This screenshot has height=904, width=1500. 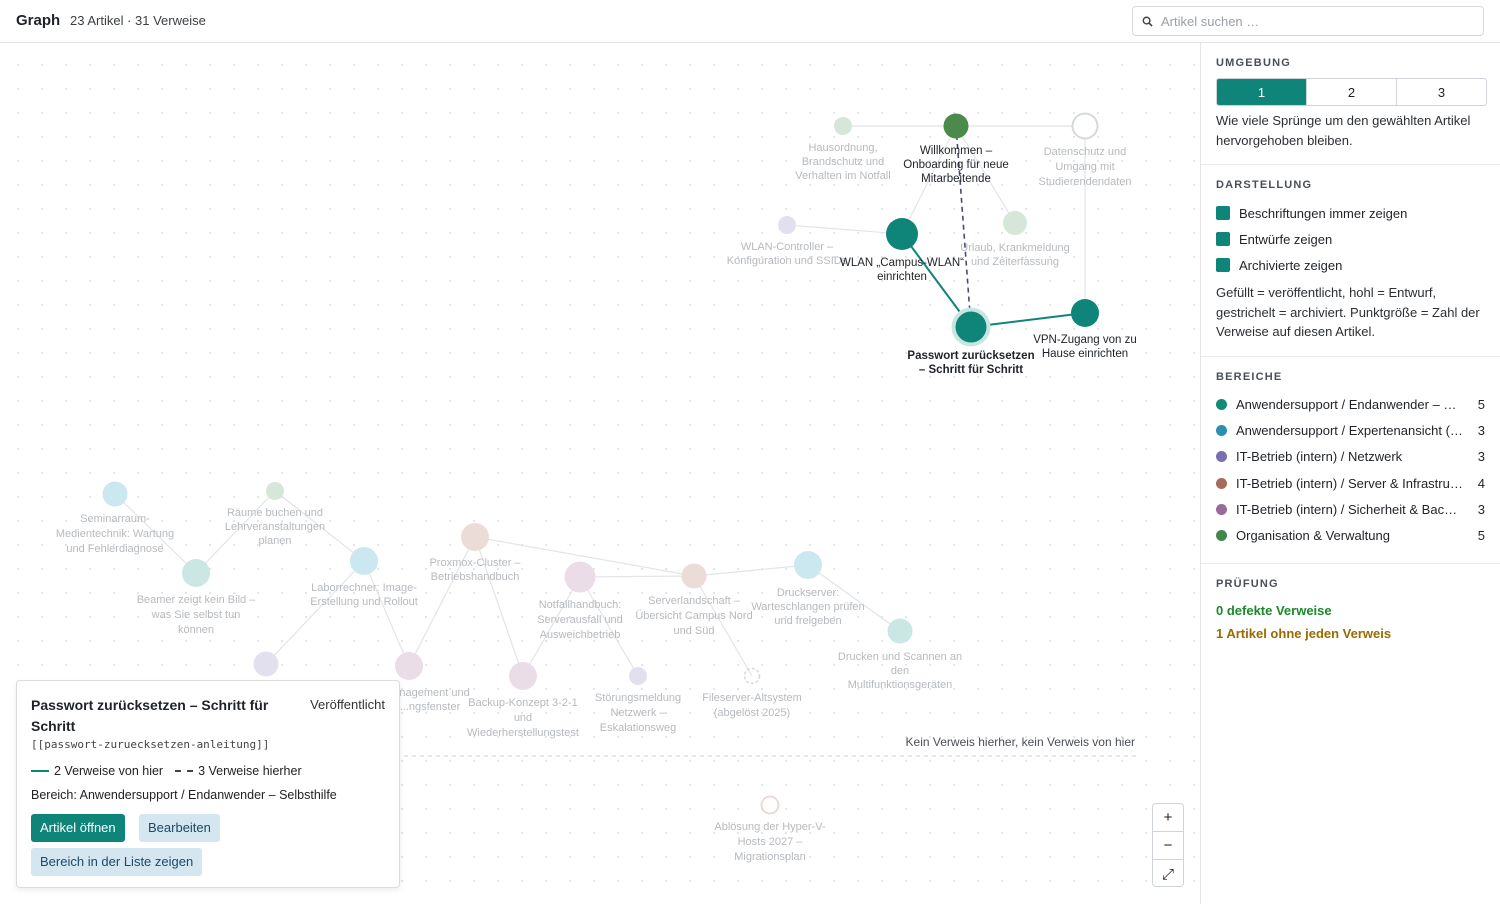 What do you see at coordinates (843, 126) in the screenshot?
I see `node-hausordnung` at bounding box center [843, 126].